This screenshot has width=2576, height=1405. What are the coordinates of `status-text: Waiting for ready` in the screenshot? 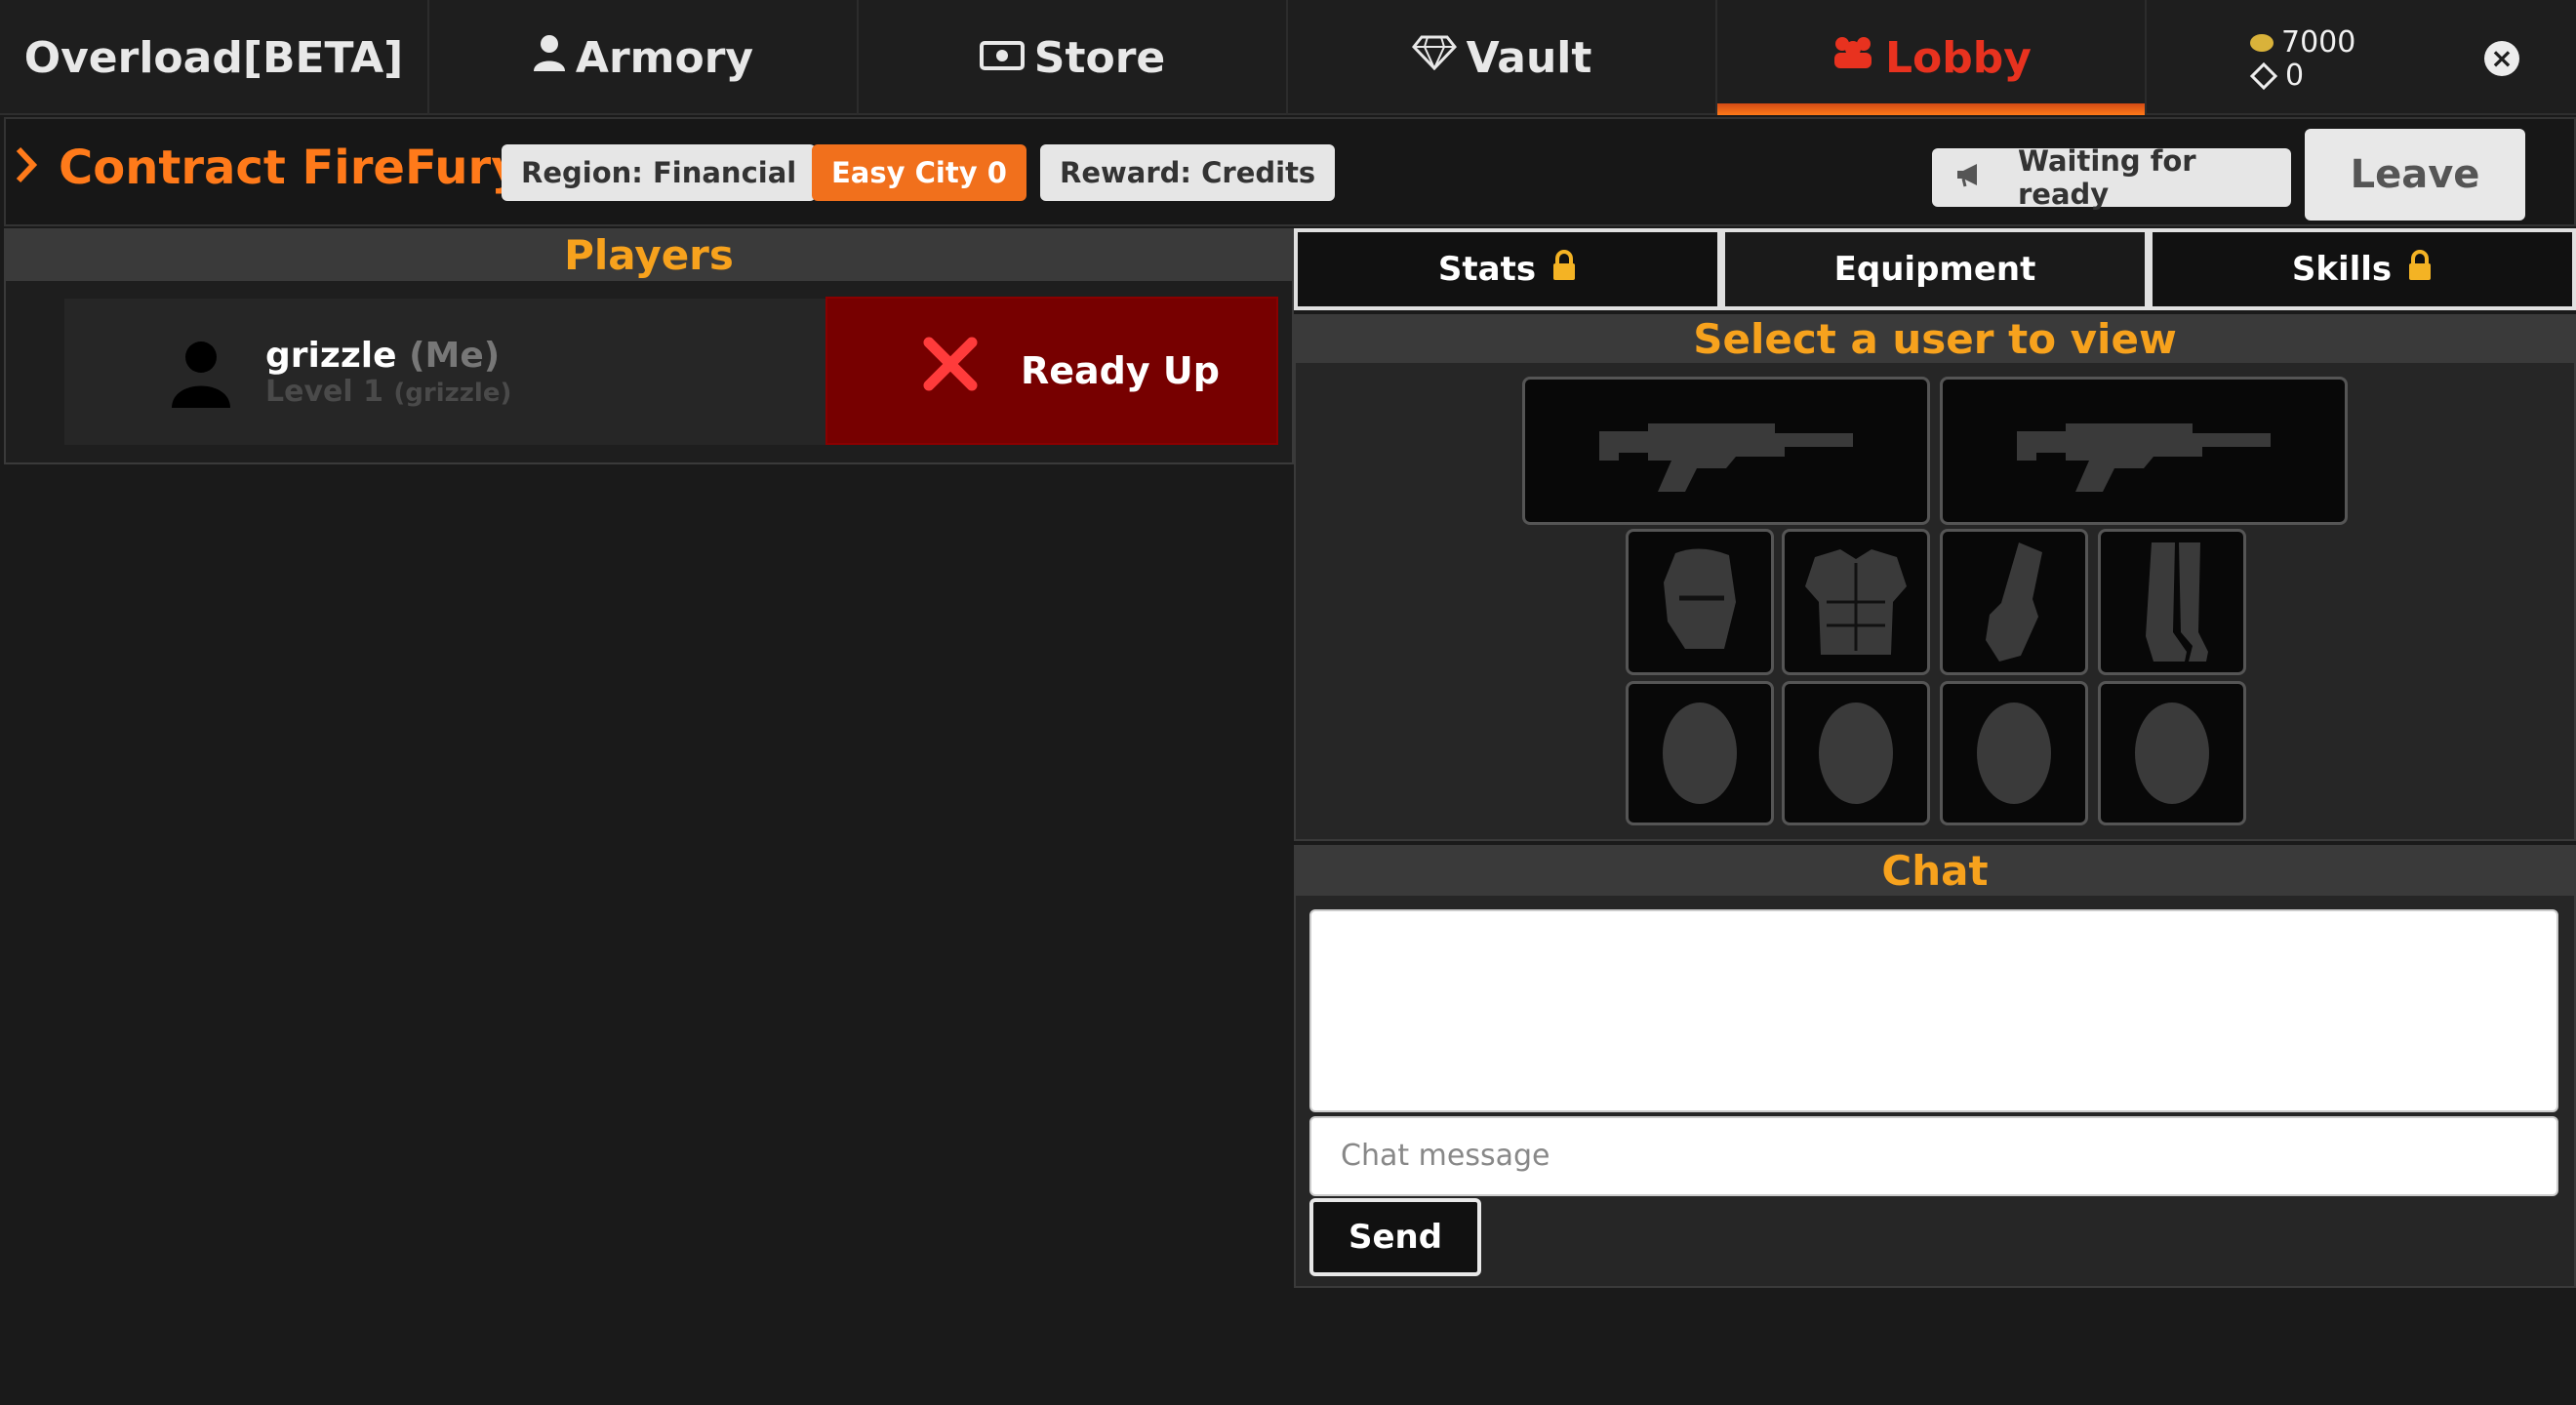 It's located at (2107, 177).